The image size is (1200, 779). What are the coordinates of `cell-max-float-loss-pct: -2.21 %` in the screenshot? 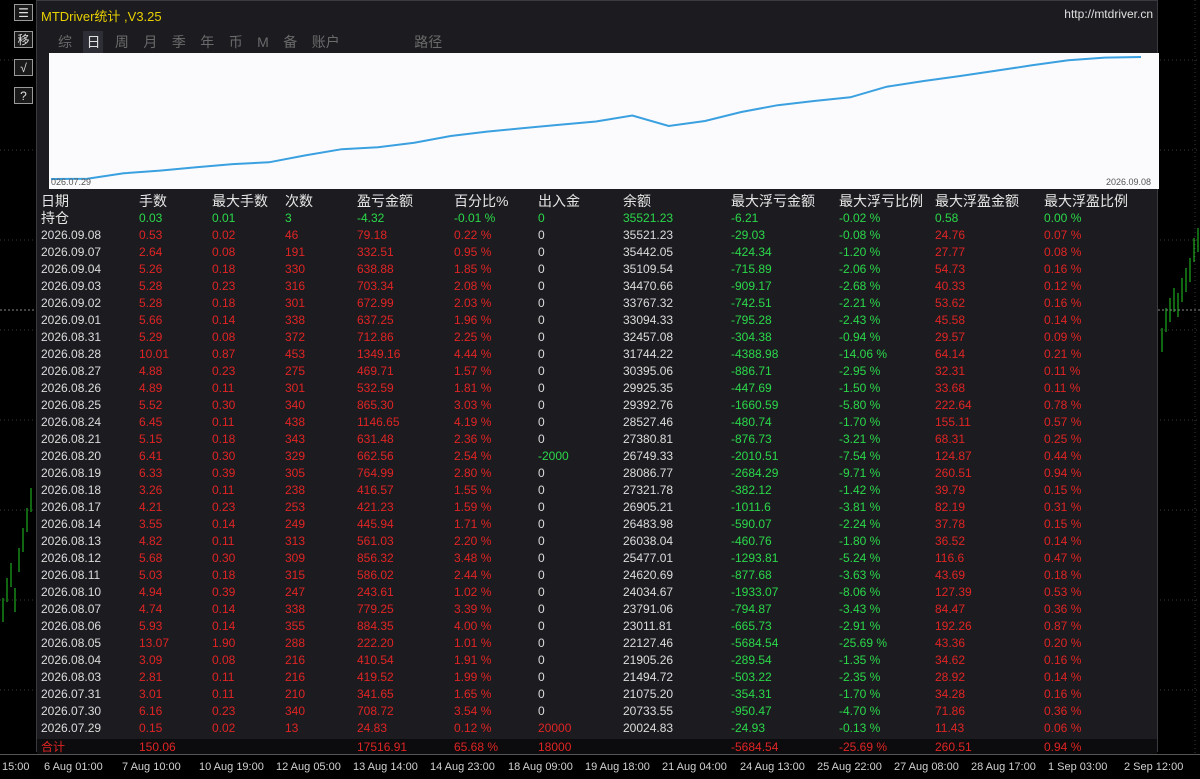 It's located at (860, 303).